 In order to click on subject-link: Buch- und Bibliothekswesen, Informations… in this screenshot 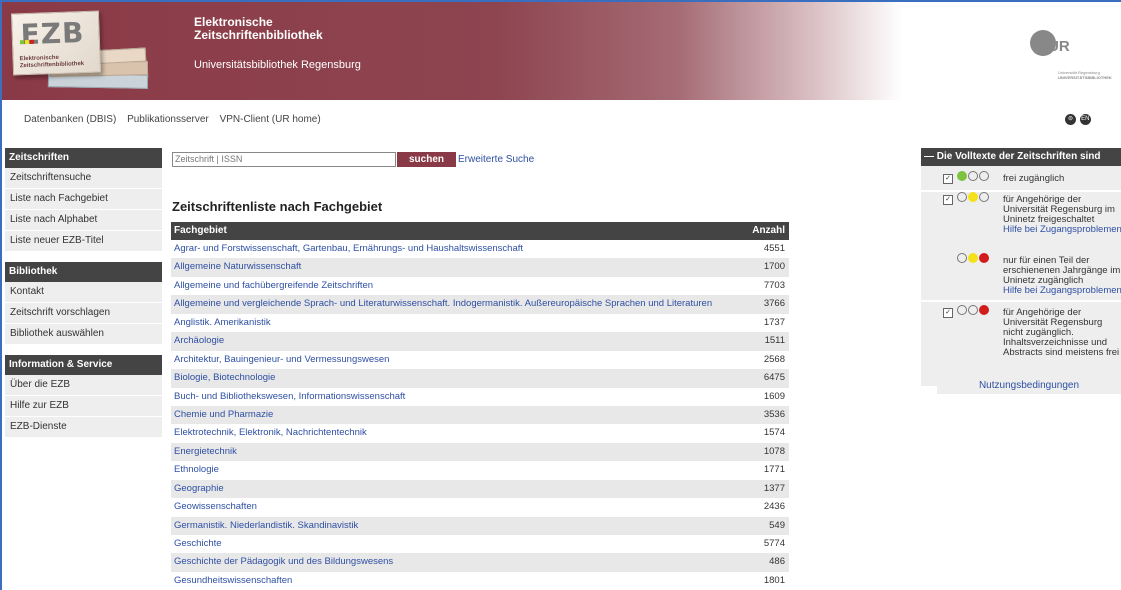, I will do `click(289, 397)`.